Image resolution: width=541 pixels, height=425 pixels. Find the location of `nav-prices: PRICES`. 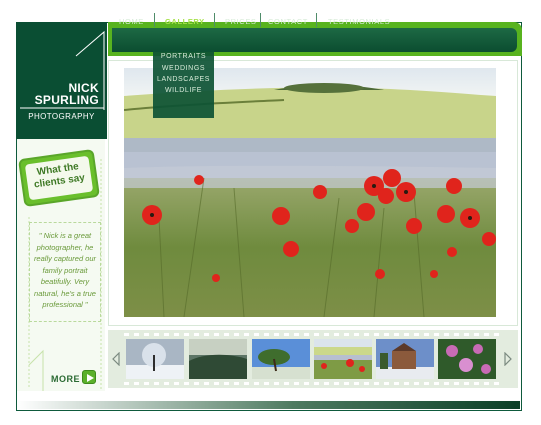

nav-prices: PRICES is located at coordinates (241, 21).